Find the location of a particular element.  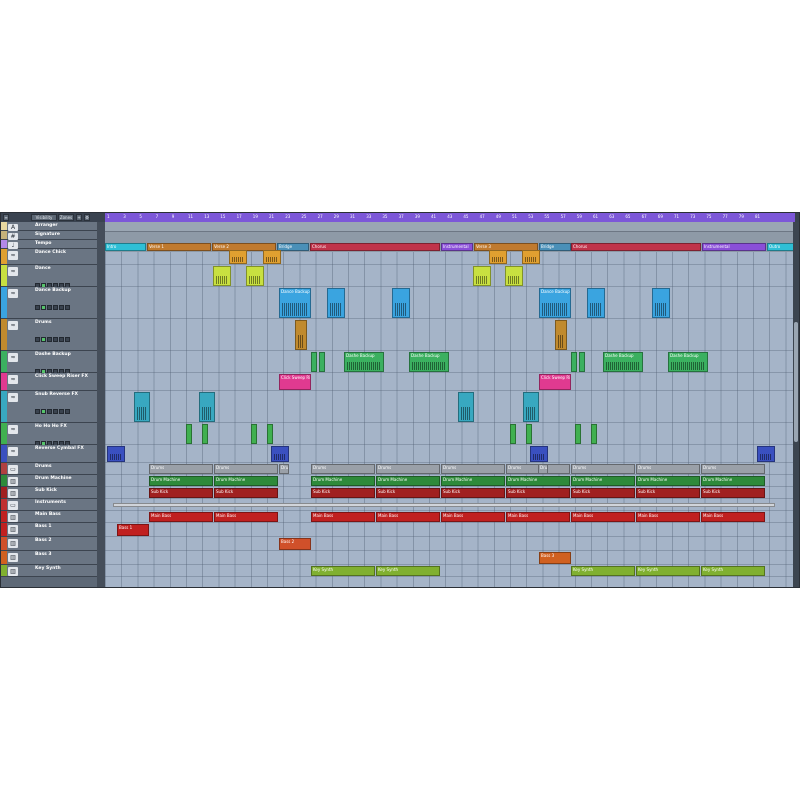

track-header: ≈ Ho Ho Ho FX is located at coordinates (49, 434).